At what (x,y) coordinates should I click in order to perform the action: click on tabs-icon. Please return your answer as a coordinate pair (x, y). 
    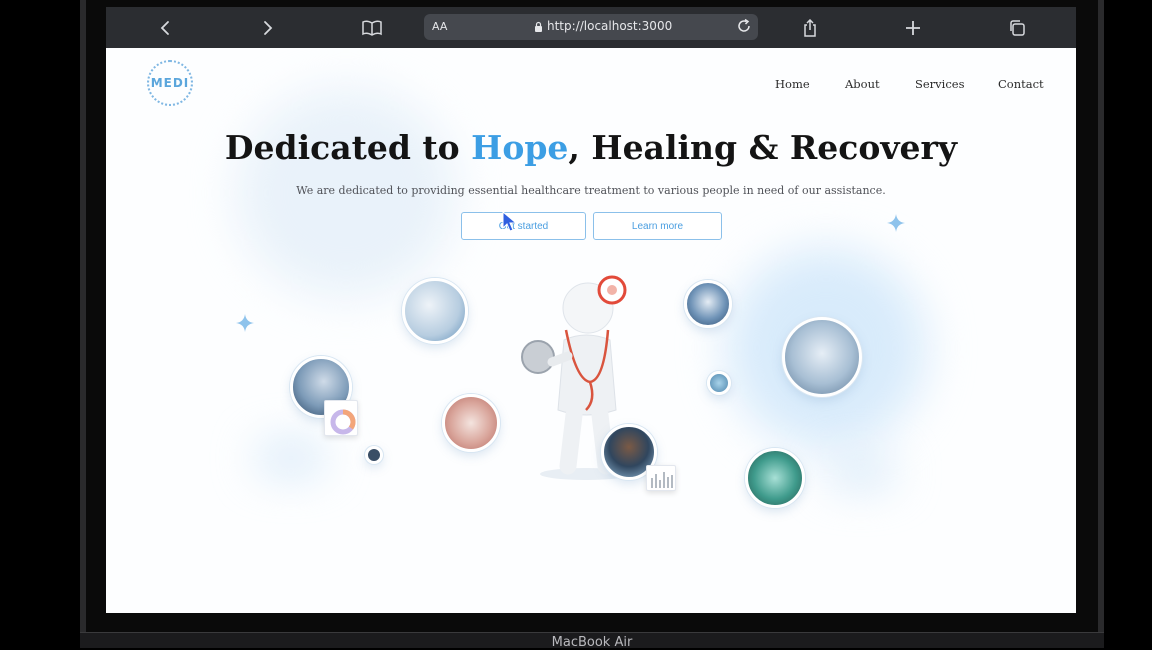
    Looking at the image, I should click on (1017, 28).